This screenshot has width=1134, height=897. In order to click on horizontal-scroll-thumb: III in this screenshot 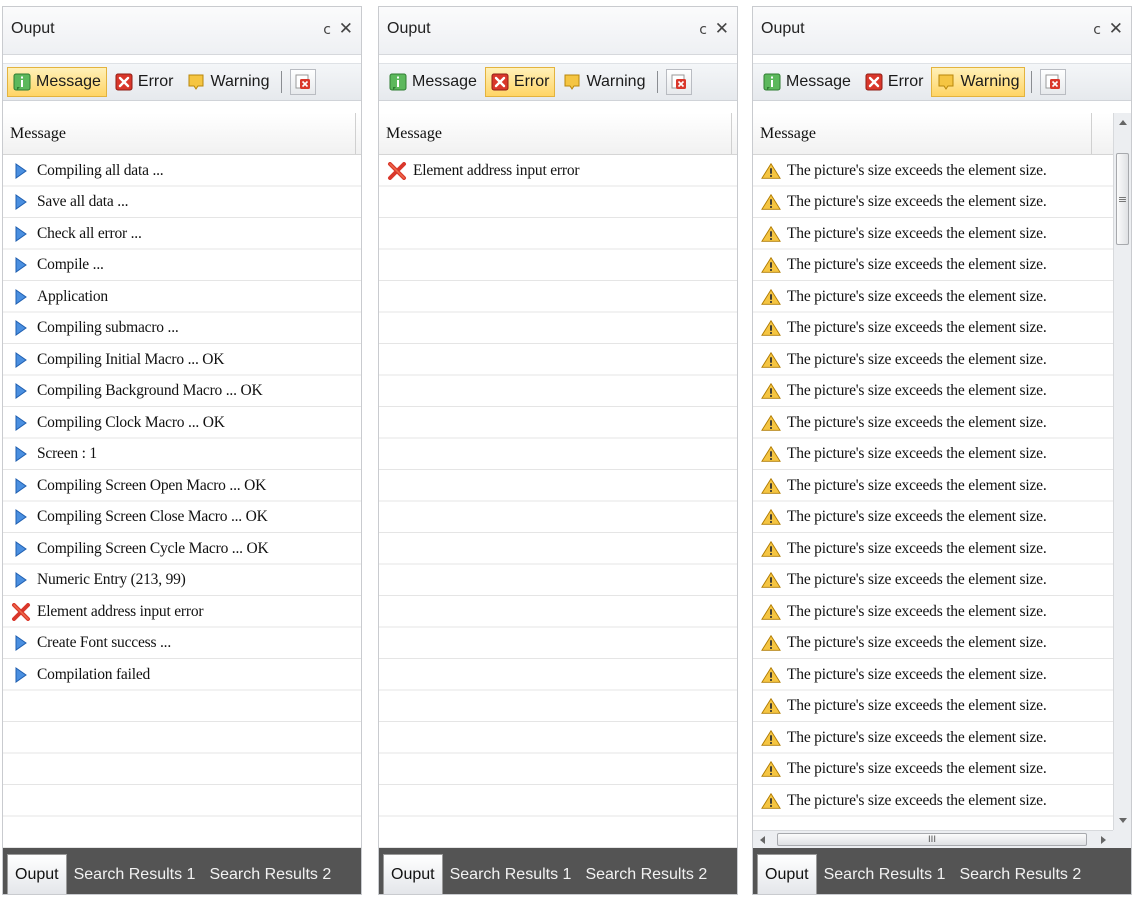, I will do `click(932, 839)`.